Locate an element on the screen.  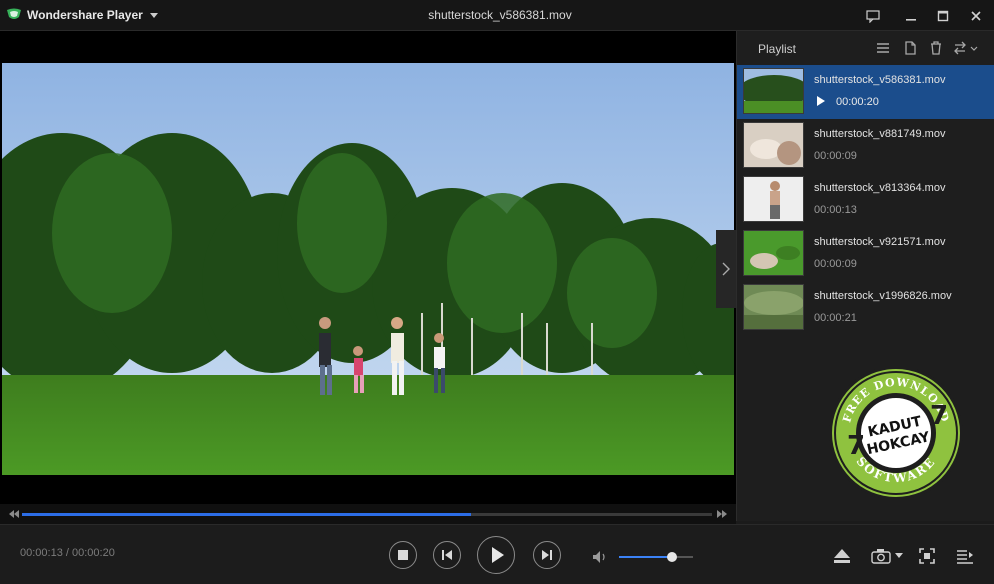
volume-icon is located at coordinates (600, 557).